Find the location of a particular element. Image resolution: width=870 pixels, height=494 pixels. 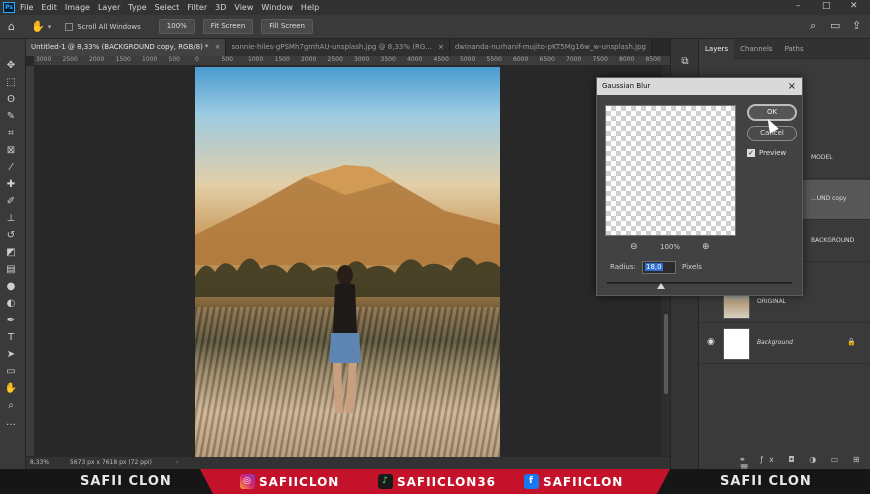

eraser-tool-icon: ◩ is located at coordinates (11, 253).